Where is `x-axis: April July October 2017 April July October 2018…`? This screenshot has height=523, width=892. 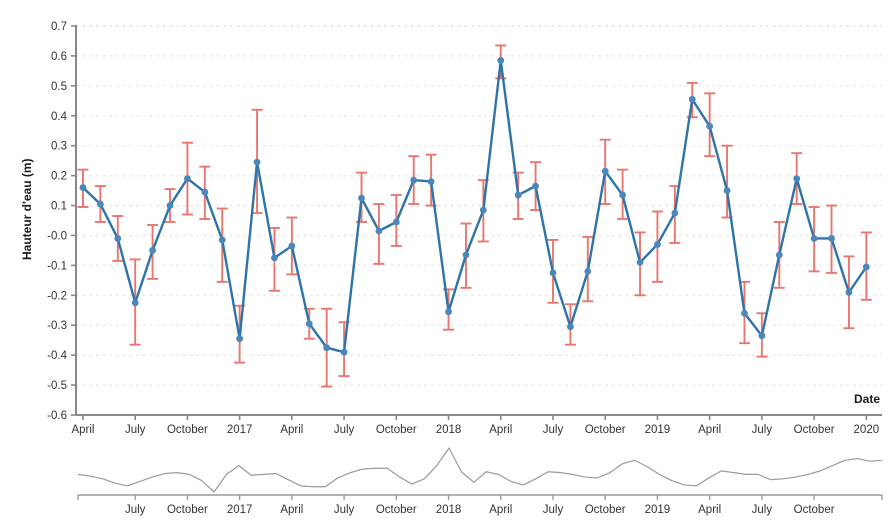 x-axis: April July October 2017 April July October 2018… is located at coordinates (476, 425).